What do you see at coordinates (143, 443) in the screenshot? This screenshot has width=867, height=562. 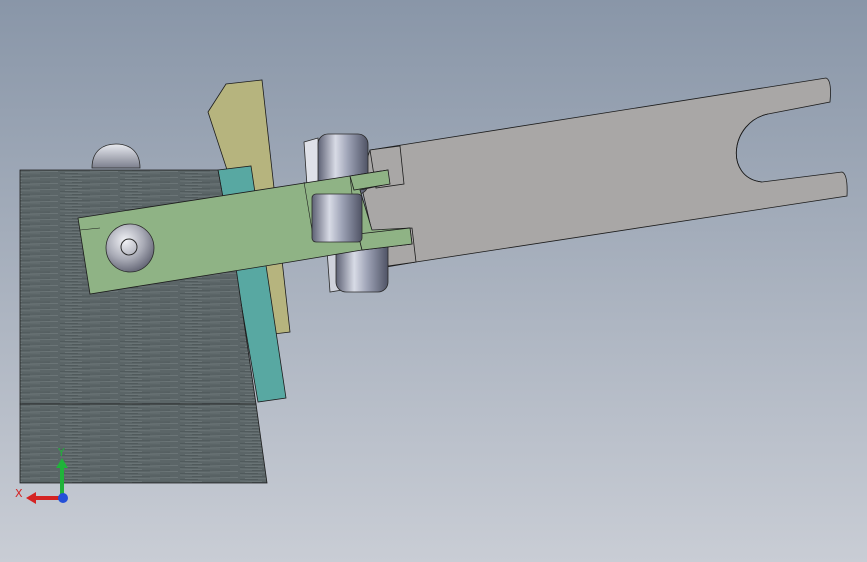 I see `base-block-lower` at bounding box center [143, 443].